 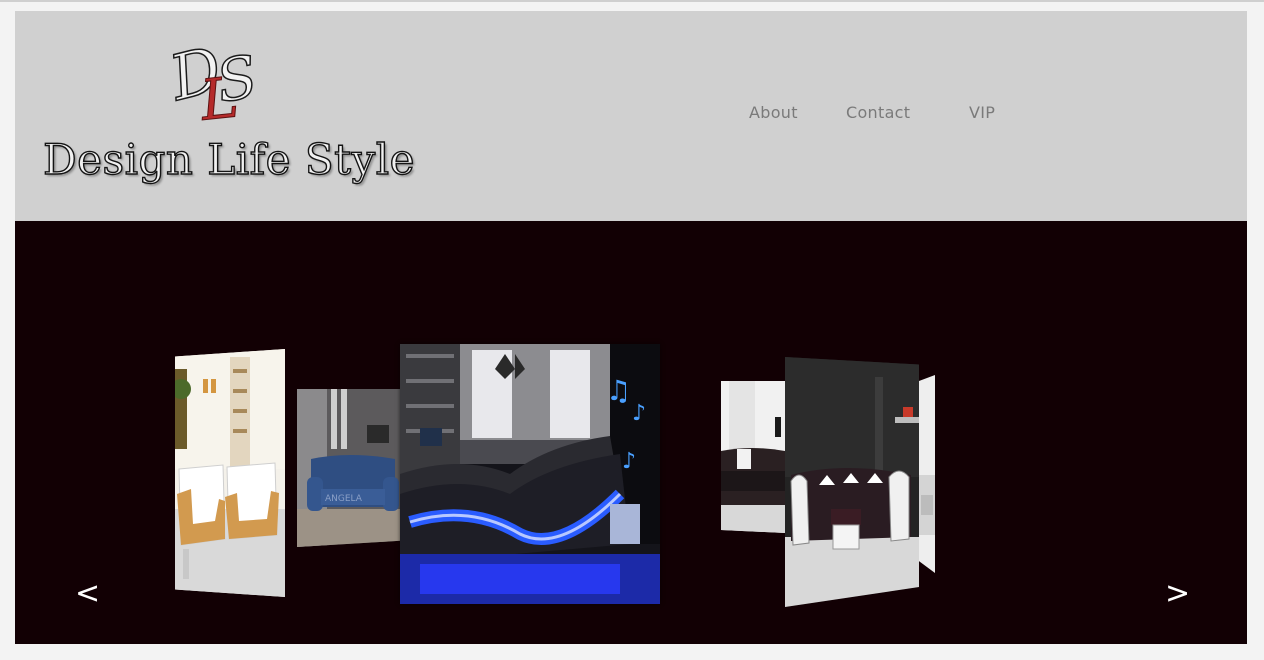 I want to click on svg-text: ANGELA, so click(x=344, y=499).